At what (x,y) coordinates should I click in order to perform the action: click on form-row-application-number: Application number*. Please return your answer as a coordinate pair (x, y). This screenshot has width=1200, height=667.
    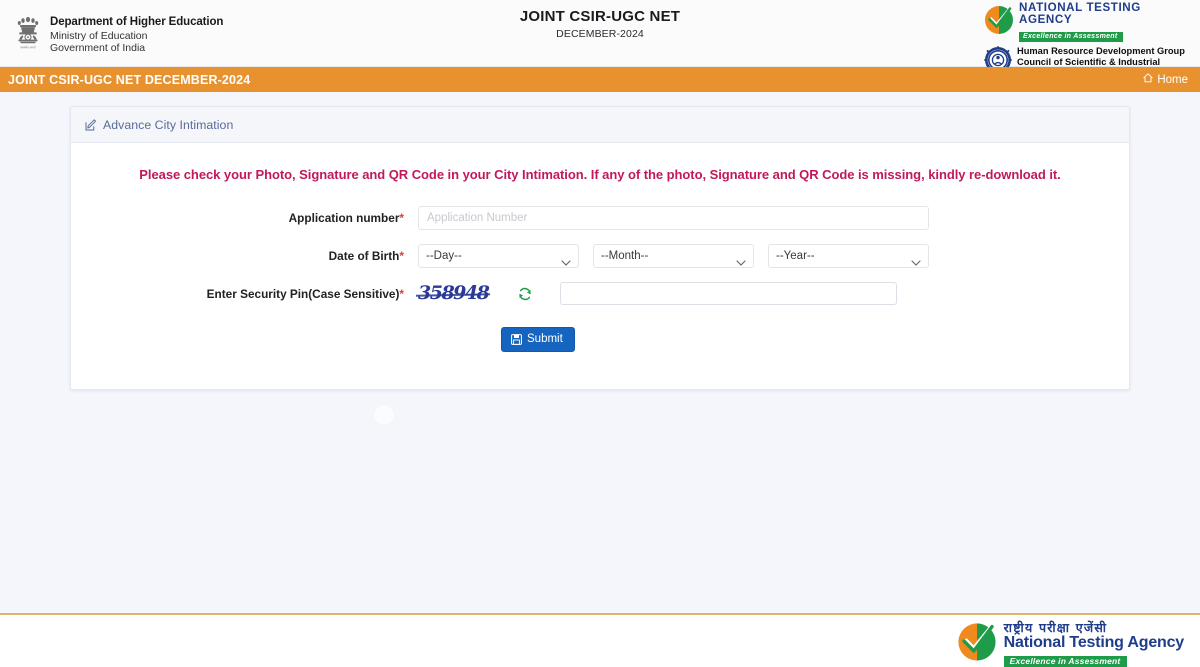
    Looking at the image, I should click on (600, 218).